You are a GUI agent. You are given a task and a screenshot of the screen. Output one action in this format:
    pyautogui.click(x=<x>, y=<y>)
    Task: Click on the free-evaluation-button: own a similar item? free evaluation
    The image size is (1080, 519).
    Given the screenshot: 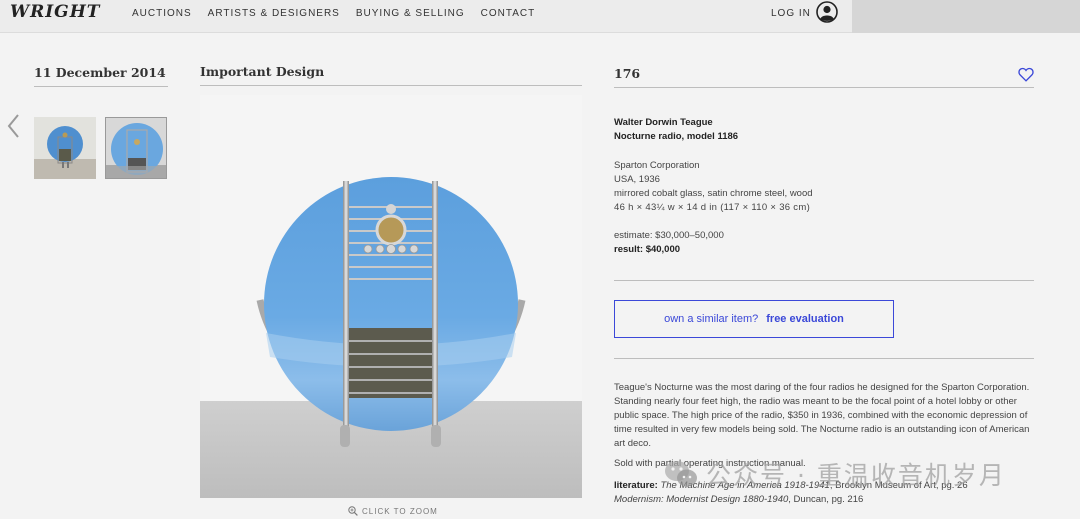 What is the action you would take?
    pyautogui.click(x=754, y=319)
    